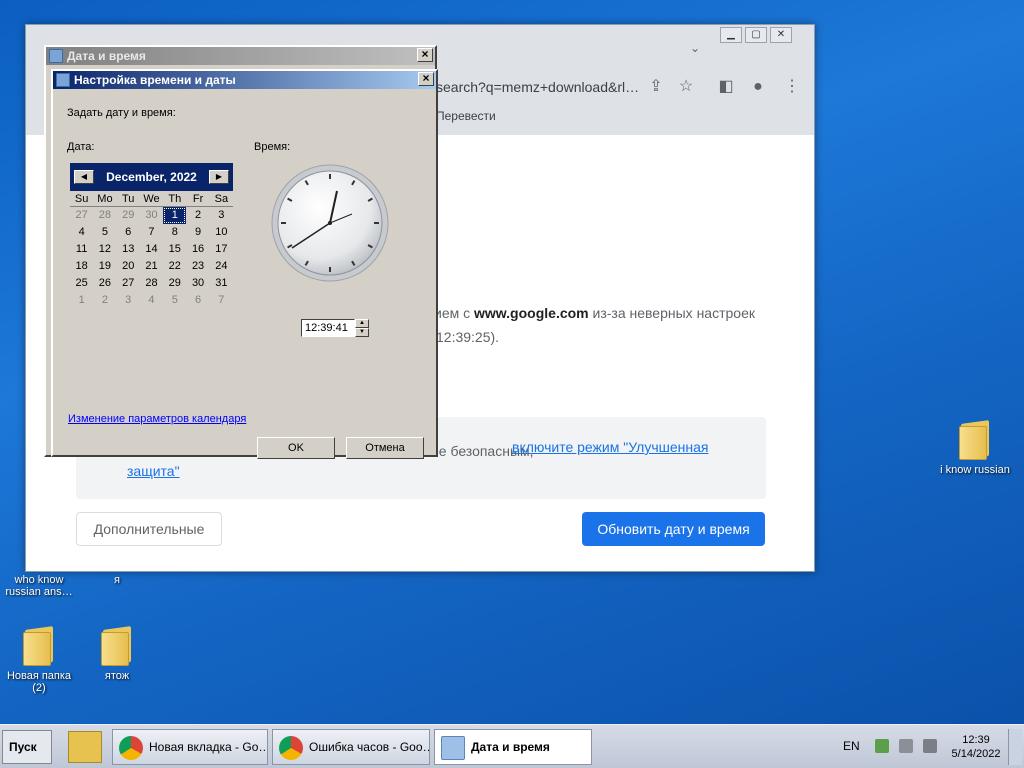  I want to click on calendar-day: 22, so click(174, 266).